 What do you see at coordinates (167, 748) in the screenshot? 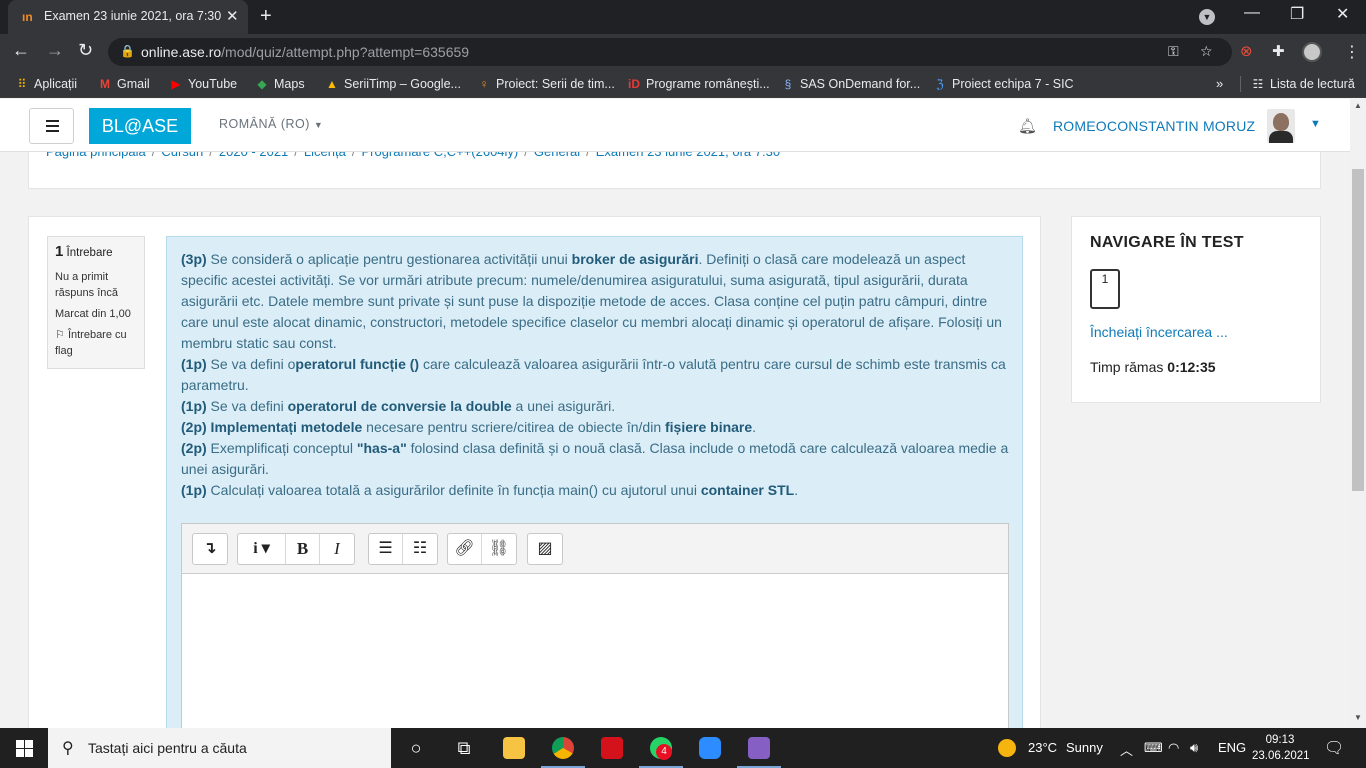
I see `taskbar-search-placeholder: Tastați aici pentru a căuta` at bounding box center [167, 748].